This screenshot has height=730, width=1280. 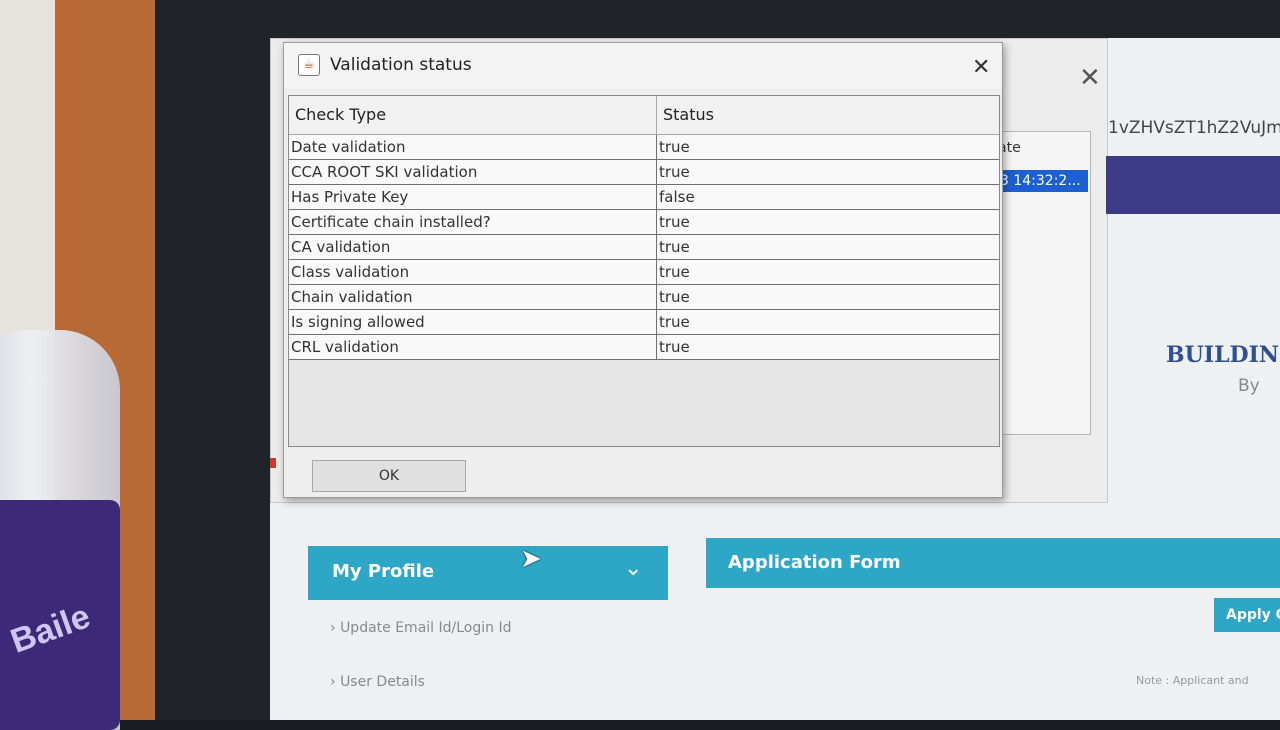 I want to click on apply-button: Apply C, so click(x=1247, y=615).